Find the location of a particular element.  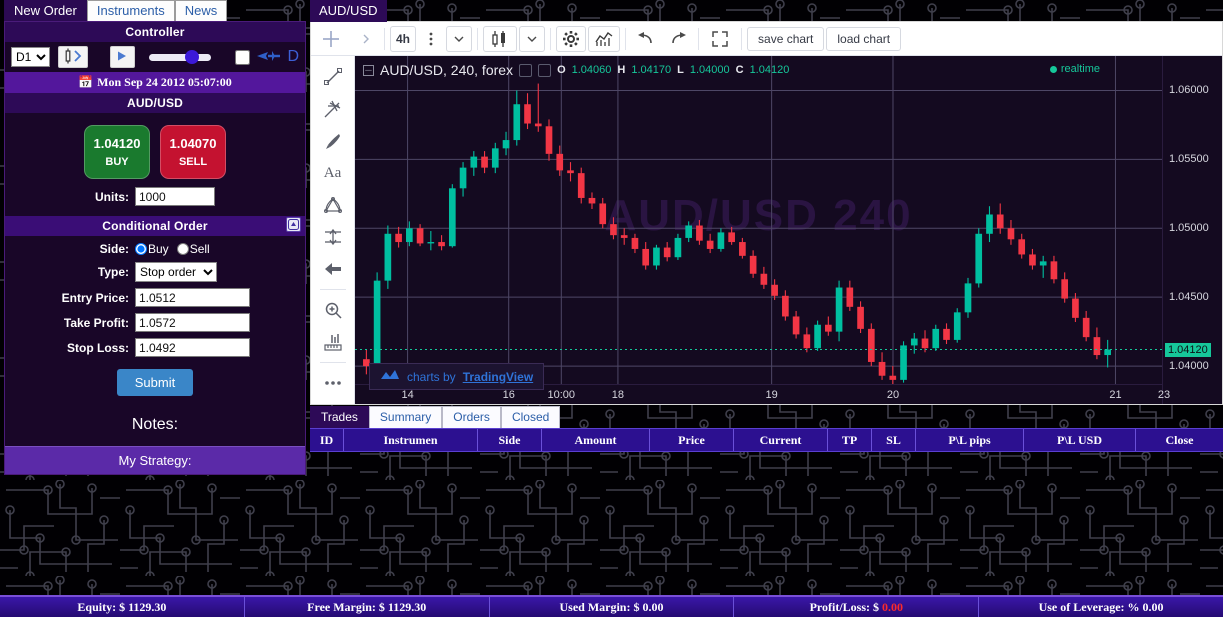

notes-title: Notes: is located at coordinates (155, 424).